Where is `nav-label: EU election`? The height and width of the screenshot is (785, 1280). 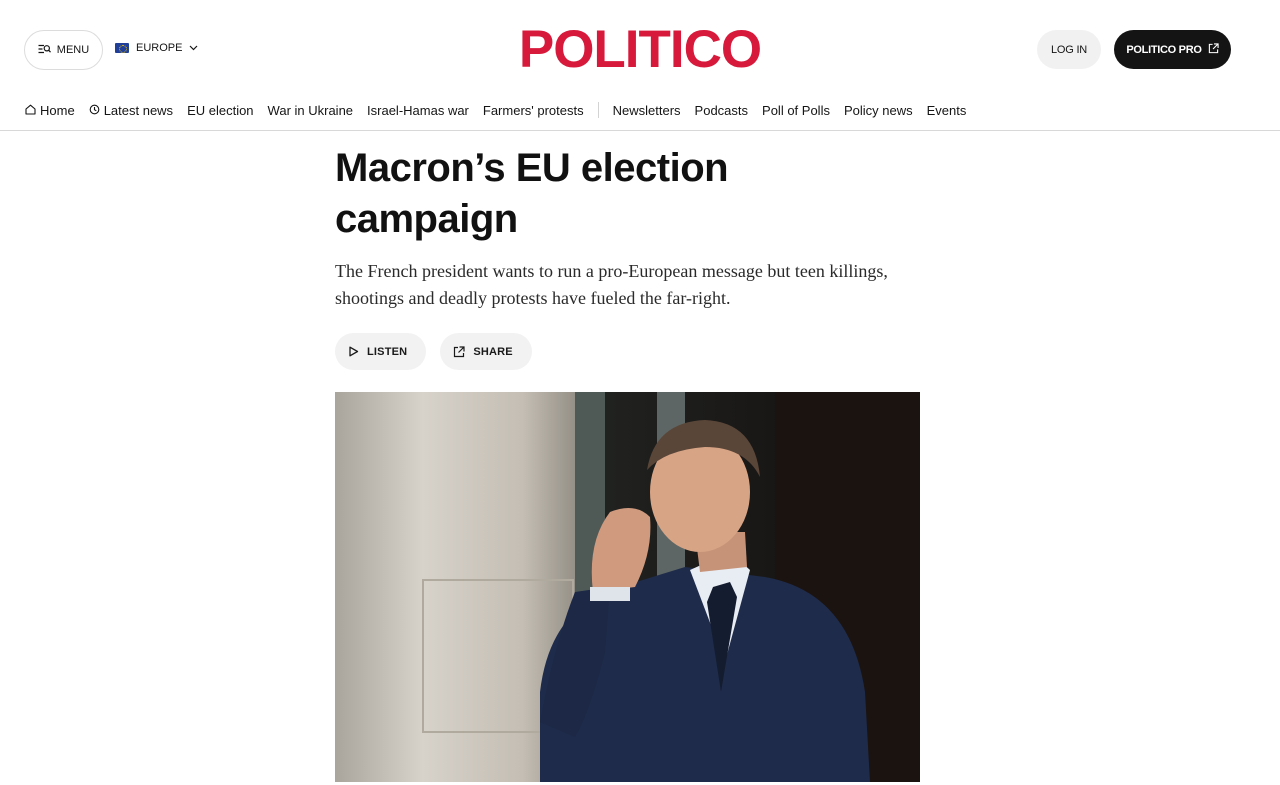 nav-label: EU election is located at coordinates (220, 110).